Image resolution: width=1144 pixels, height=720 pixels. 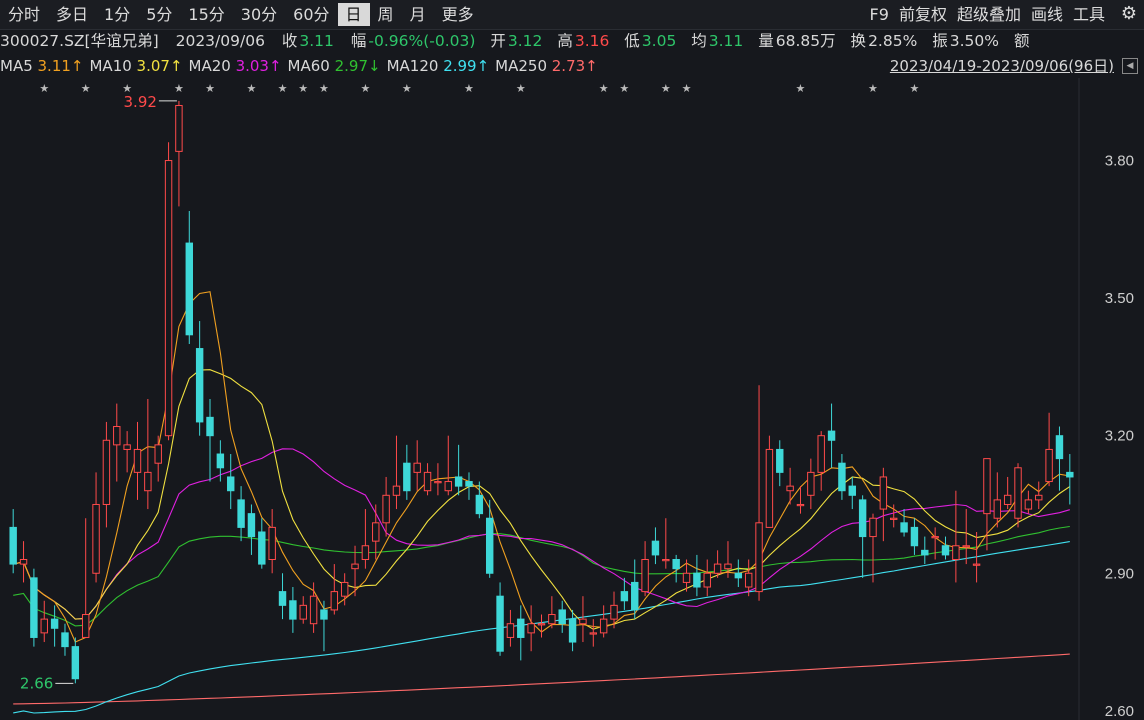 I want to click on avg-label: 均, so click(x=699, y=41).